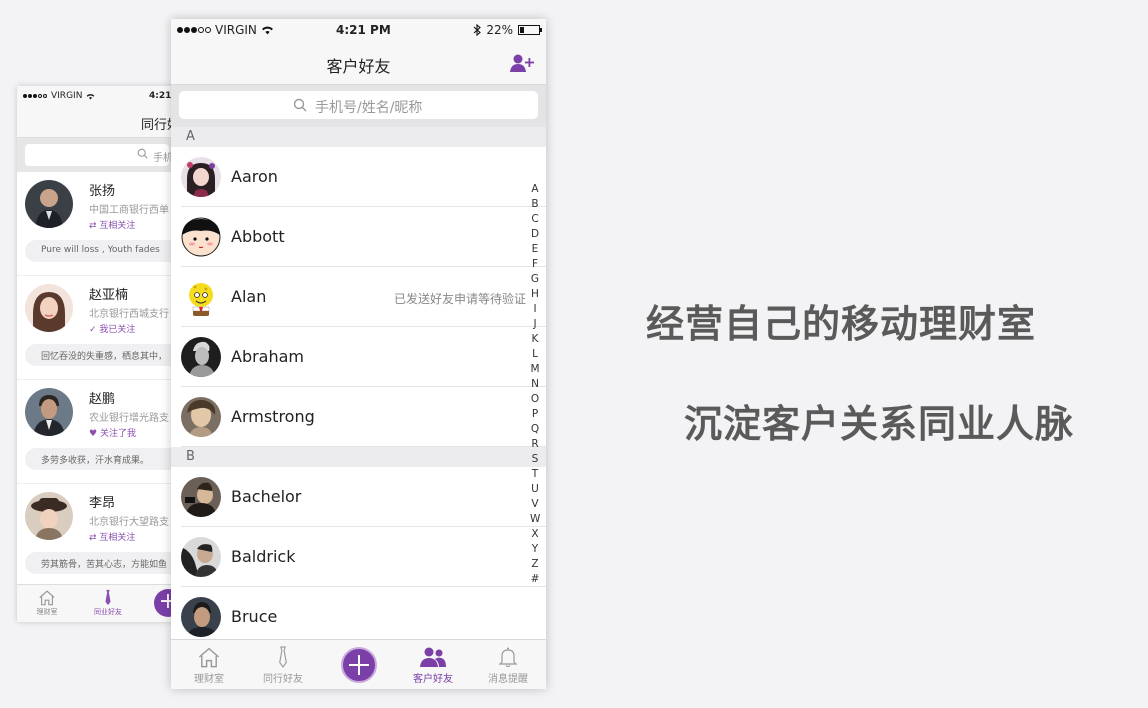 Image resolution: width=1148 pixels, height=708 pixels. Describe the element at coordinates (263, 556) in the screenshot. I see `contact-name: Baldrick` at that location.